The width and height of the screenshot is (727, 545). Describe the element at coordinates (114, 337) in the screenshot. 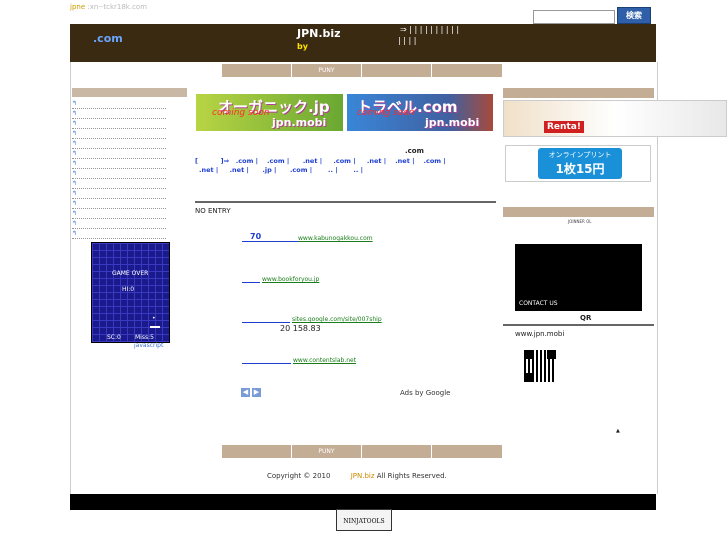

I see `game-score: SC:0` at that location.